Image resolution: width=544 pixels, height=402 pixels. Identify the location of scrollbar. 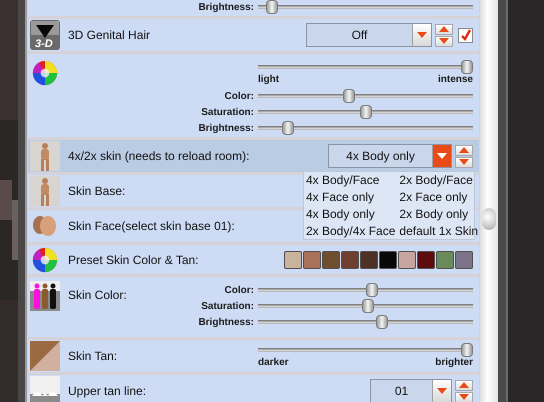
(489, 201).